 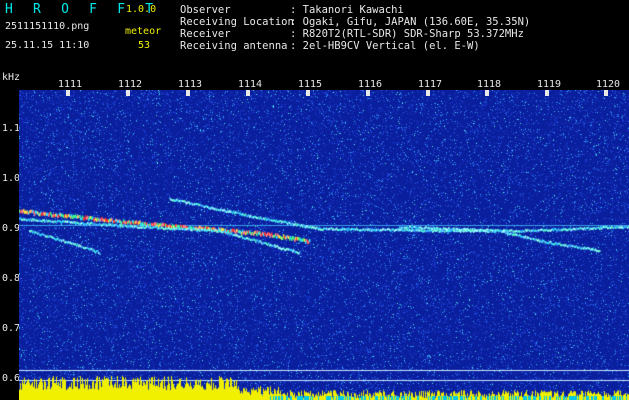 I want to click on x-tick-label: 1116, so click(x=370, y=84).